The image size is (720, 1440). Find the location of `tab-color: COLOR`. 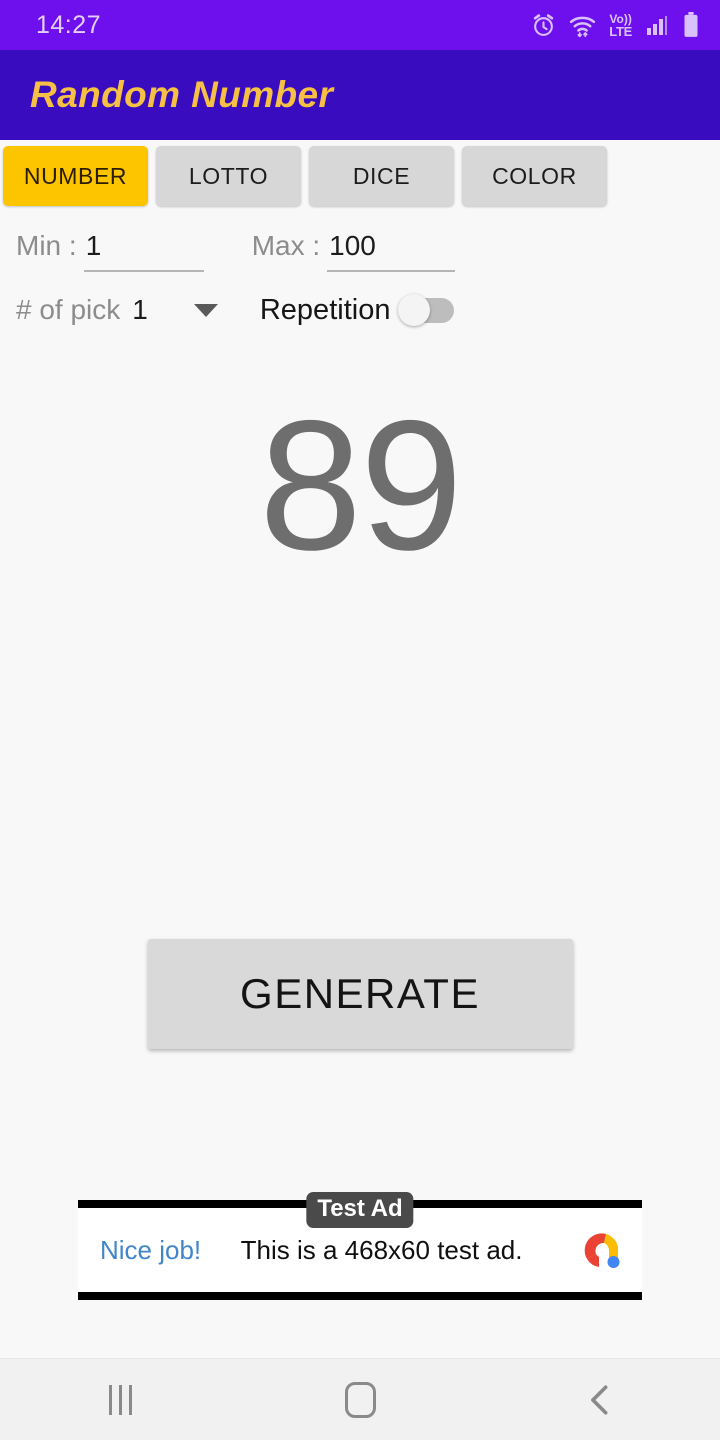

tab-color: COLOR is located at coordinates (534, 176).